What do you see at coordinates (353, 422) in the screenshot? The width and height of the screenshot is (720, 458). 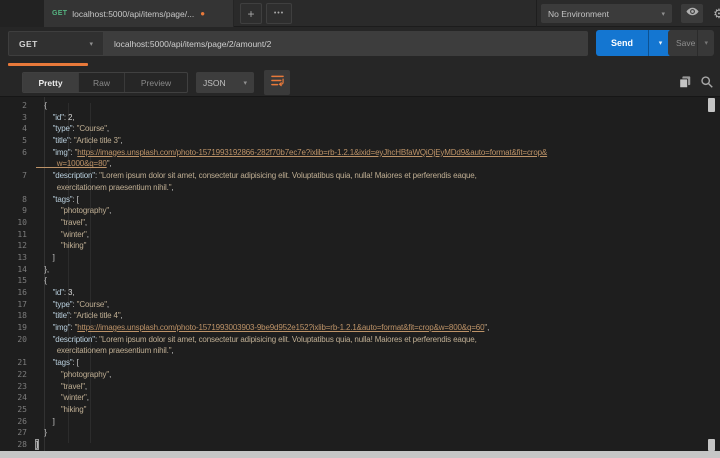 I see `code-line: 26 ]` at bounding box center [353, 422].